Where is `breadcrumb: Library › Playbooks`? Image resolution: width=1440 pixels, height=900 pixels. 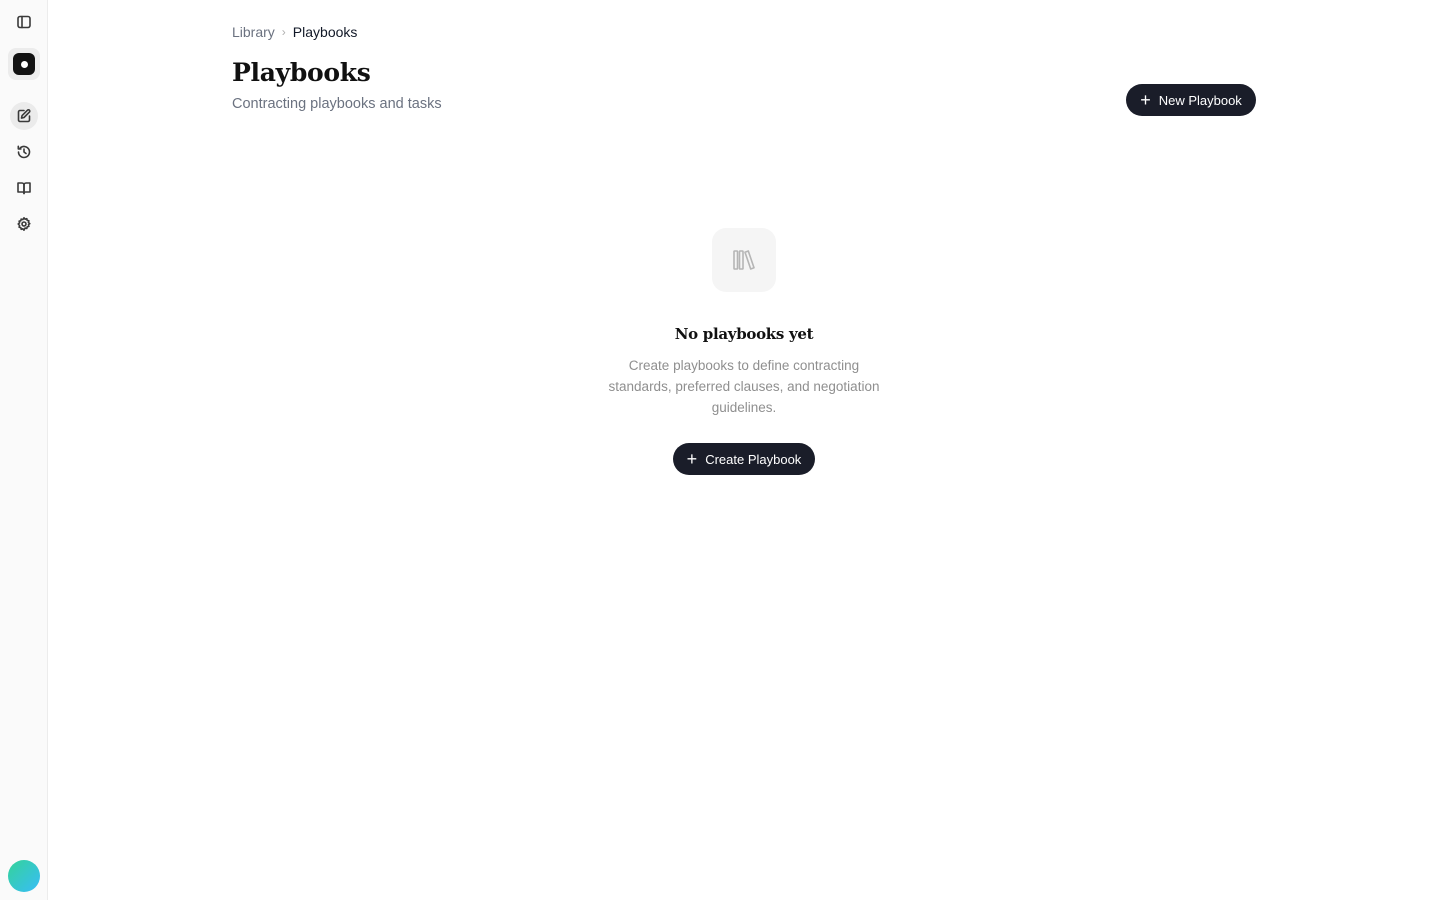 breadcrumb: Library › Playbooks is located at coordinates (294, 32).